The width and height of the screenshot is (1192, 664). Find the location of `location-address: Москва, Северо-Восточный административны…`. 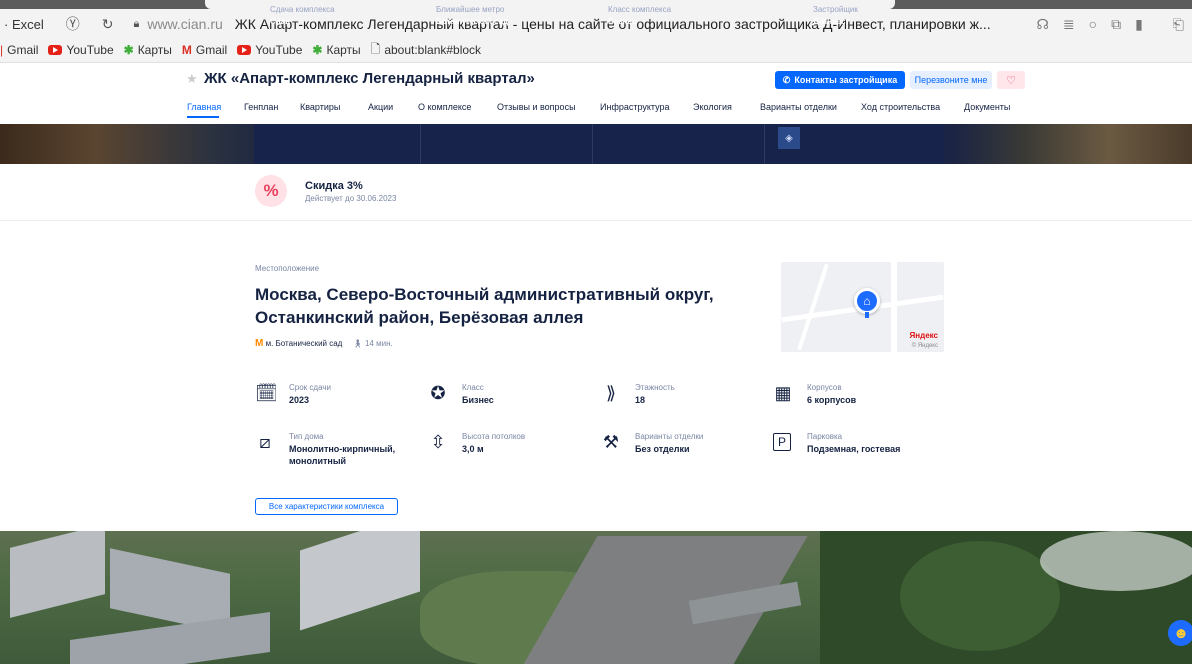

location-address: Москва, Северо-Восточный административны… is located at coordinates (484, 306).